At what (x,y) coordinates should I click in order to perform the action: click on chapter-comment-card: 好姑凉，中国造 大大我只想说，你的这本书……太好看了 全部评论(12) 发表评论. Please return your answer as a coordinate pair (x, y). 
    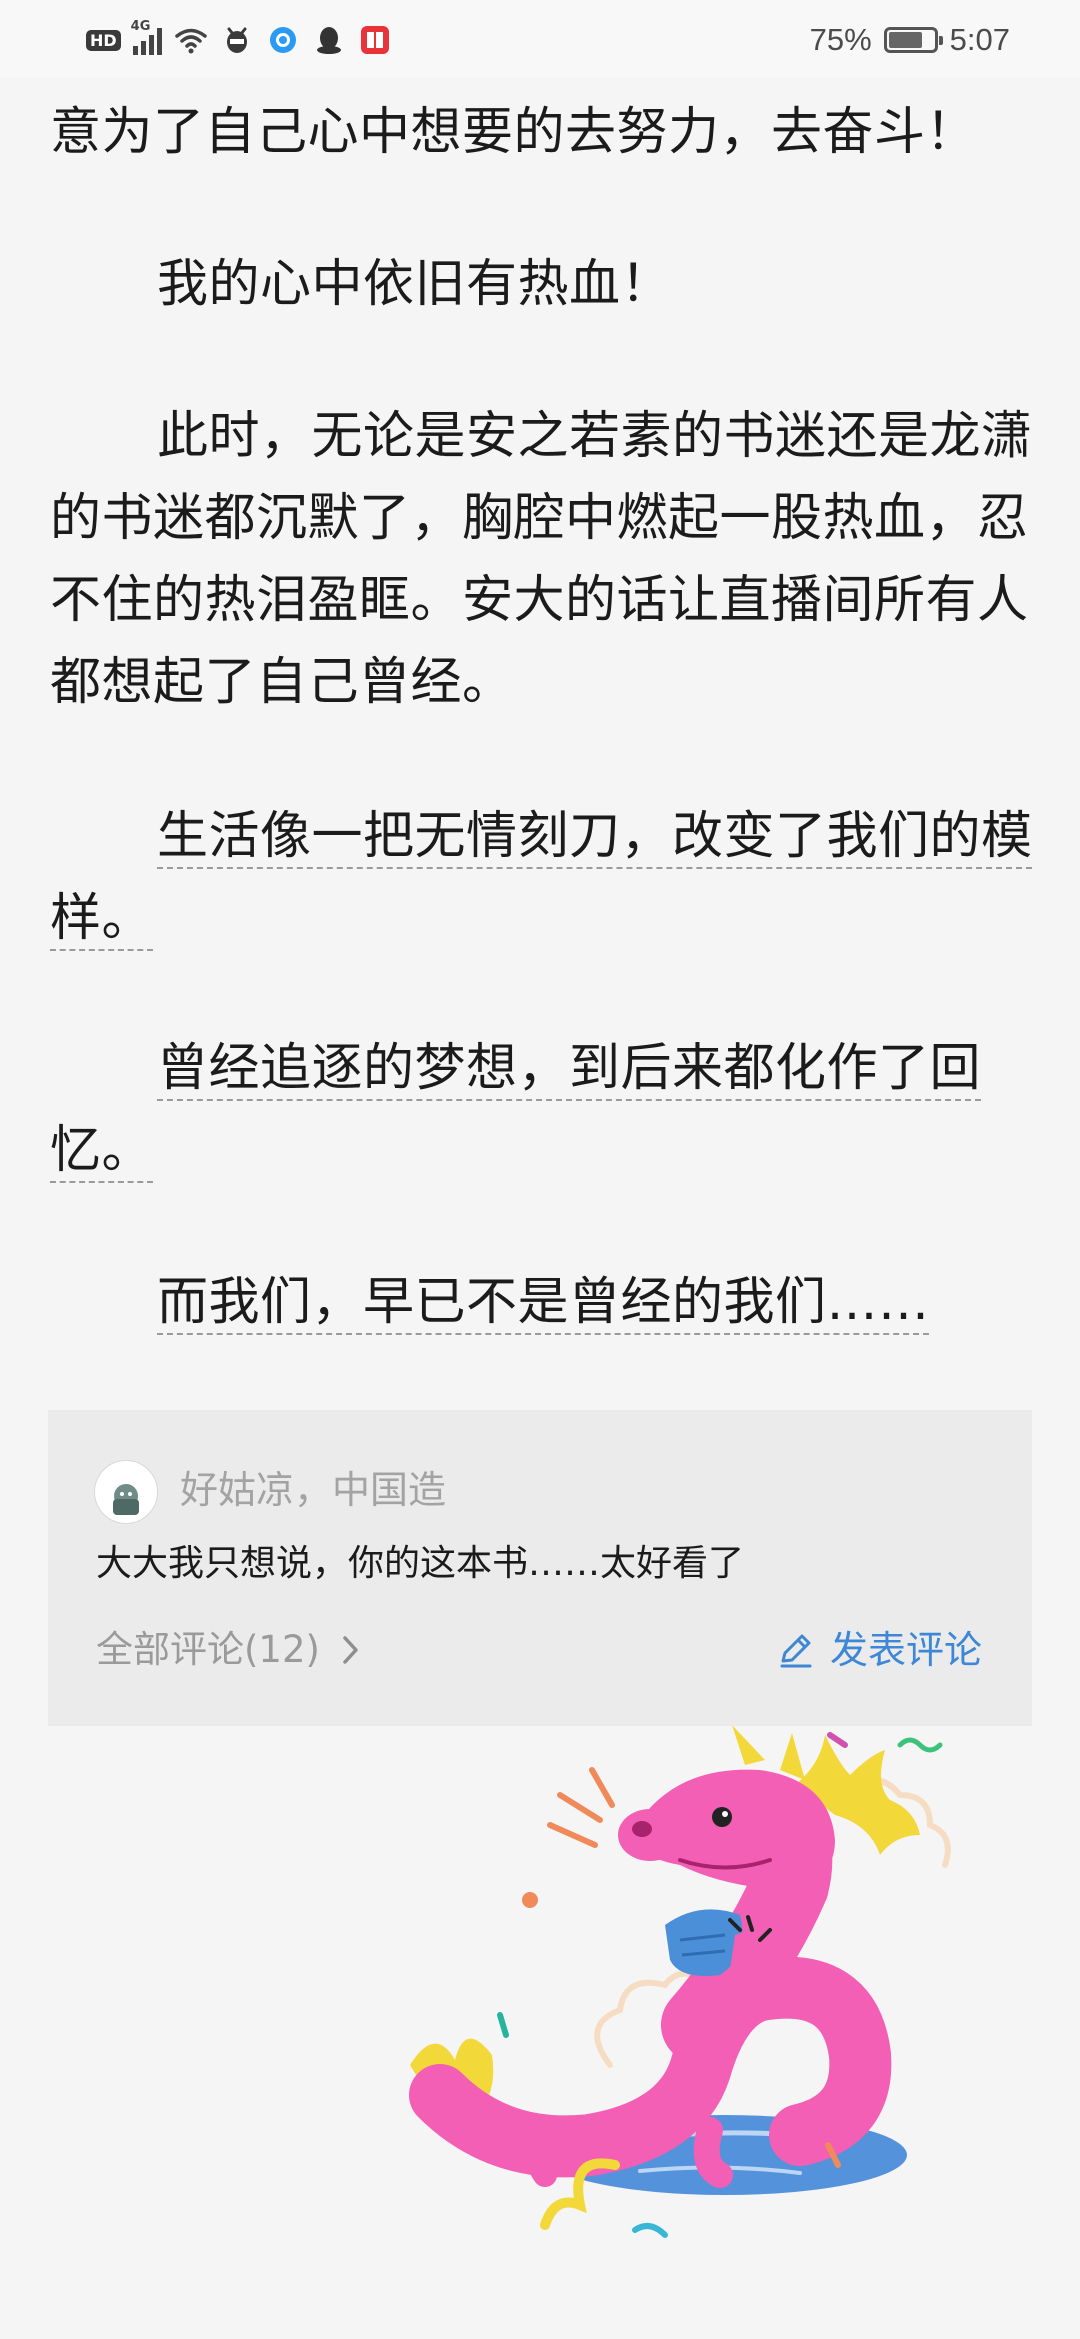
    Looking at the image, I should click on (540, 1568).